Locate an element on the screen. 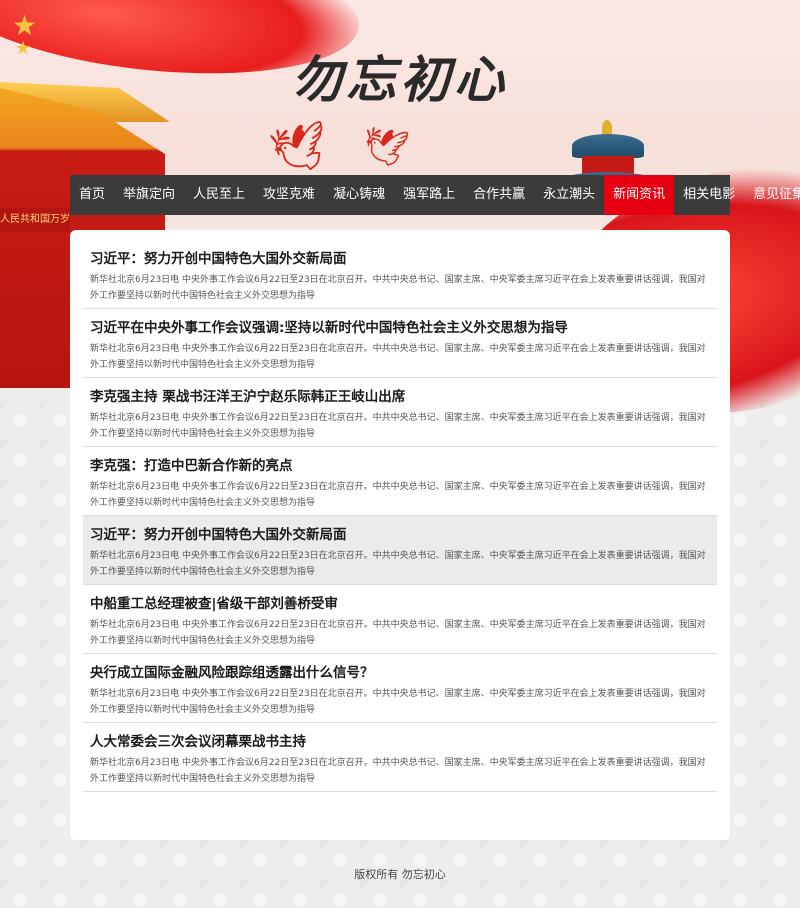  news-title: 央行成立国际金融风险跟踪组透露出什么信号？ is located at coordinates (400, 668).